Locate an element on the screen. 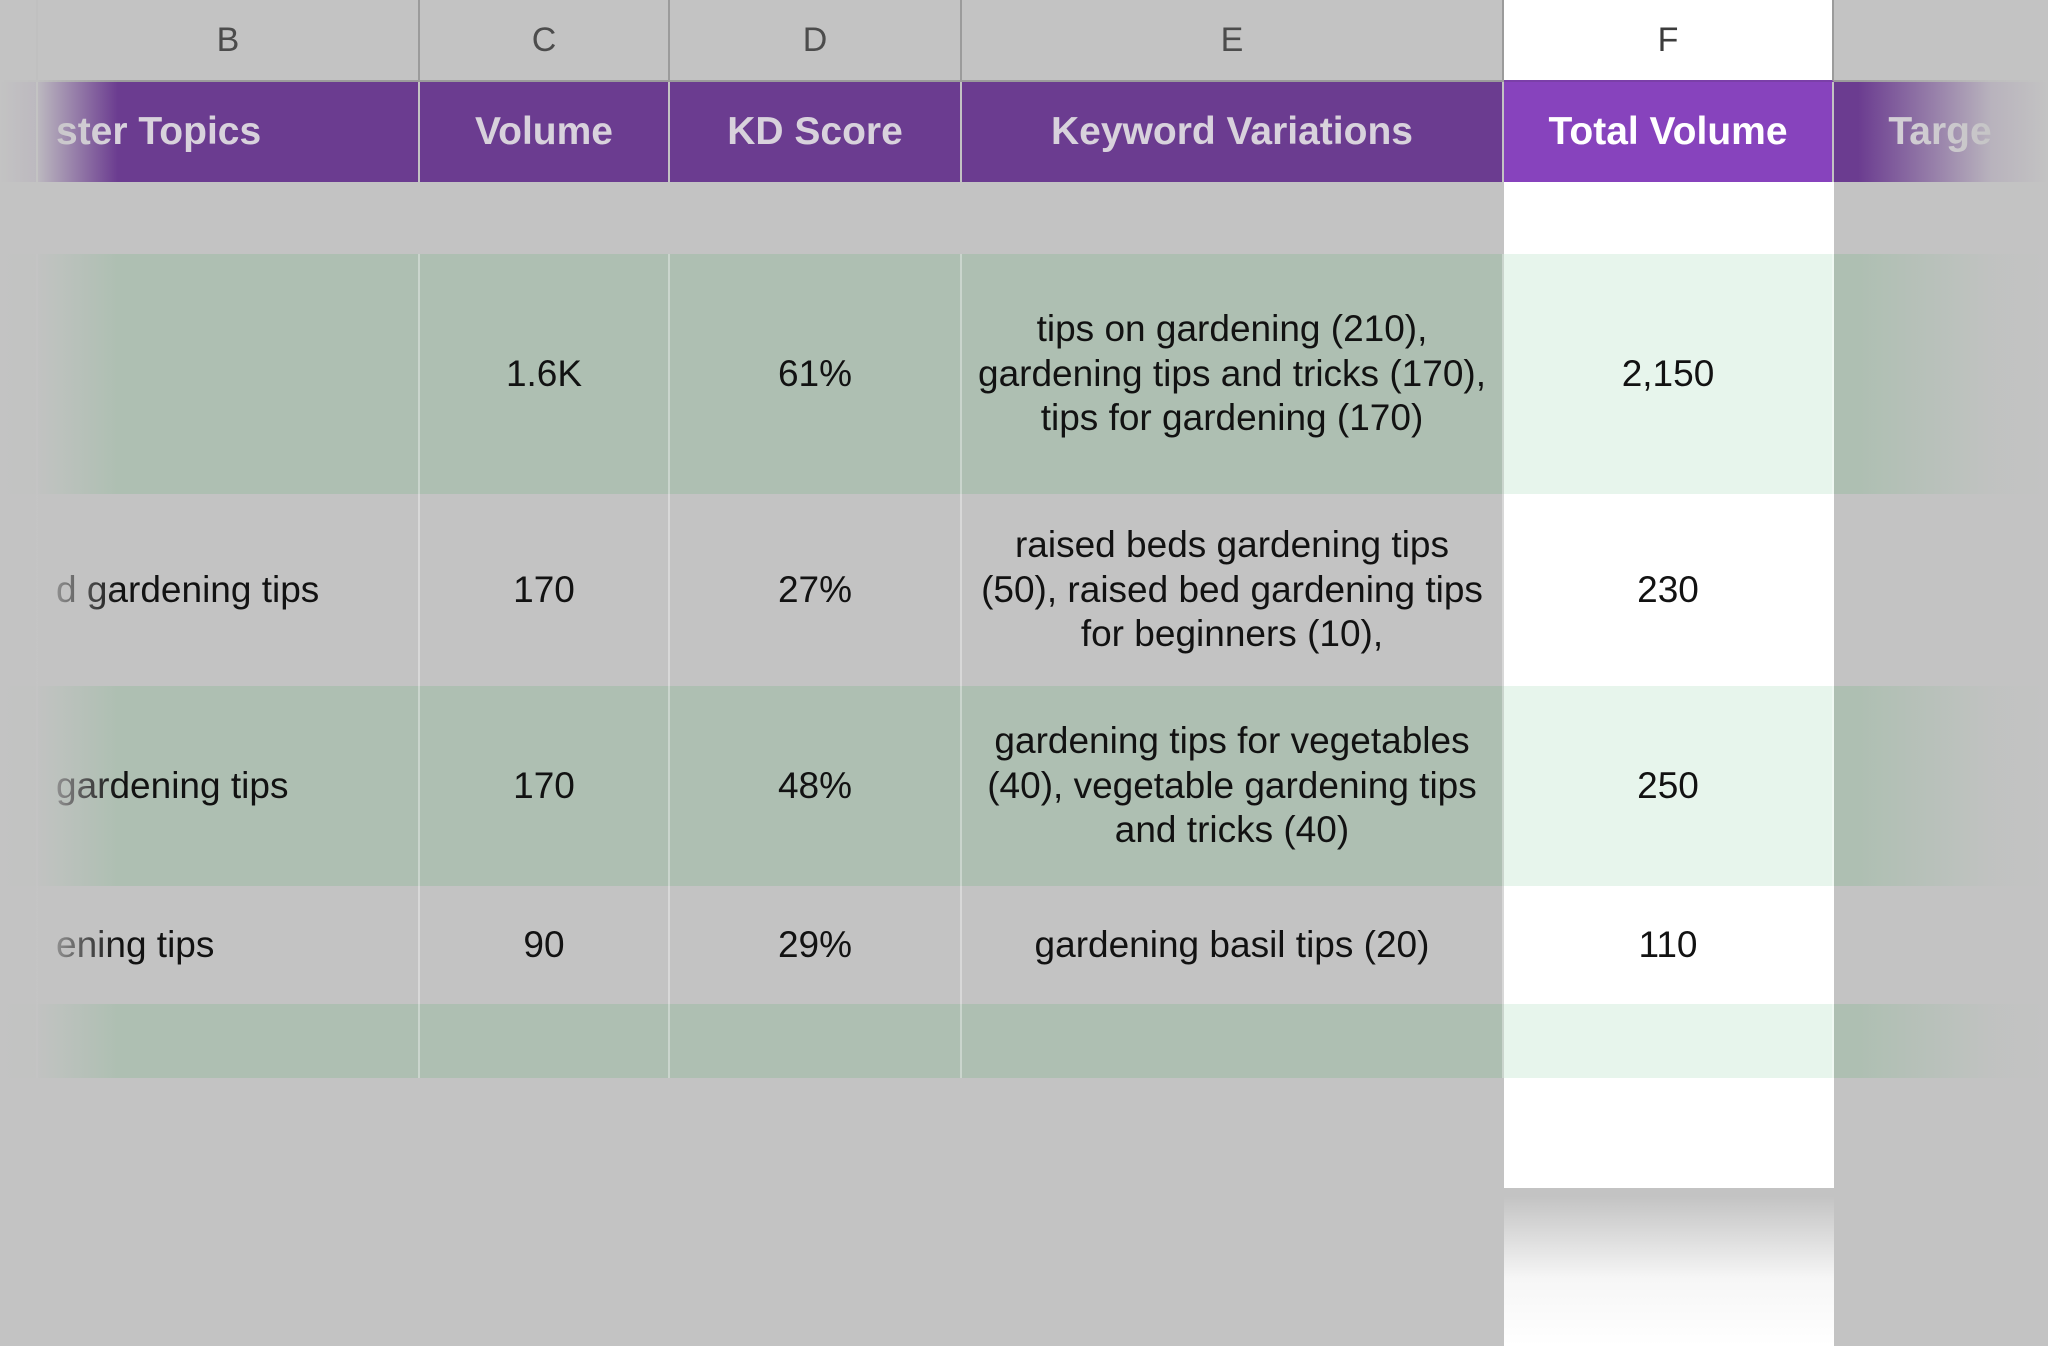 This screenshot has width=2048, height=1346. spacer-cell-f is located at coordinates (1669, 218).